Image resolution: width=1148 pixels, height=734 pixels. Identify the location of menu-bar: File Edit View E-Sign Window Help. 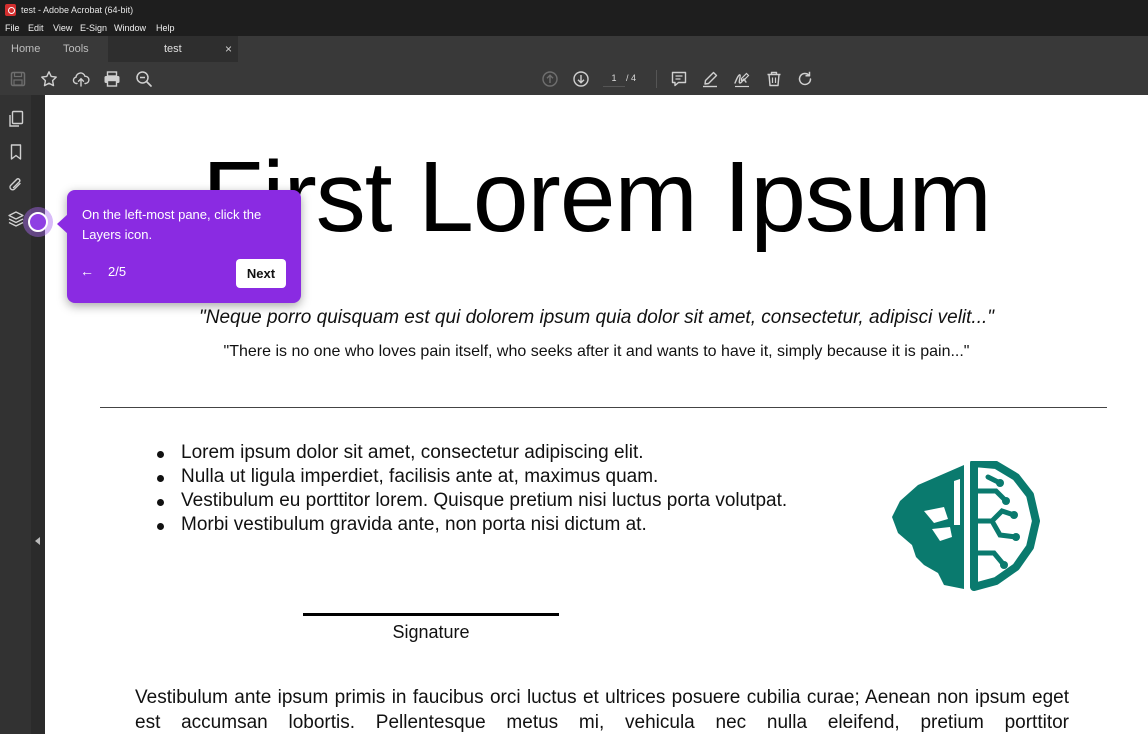
(574, 28).